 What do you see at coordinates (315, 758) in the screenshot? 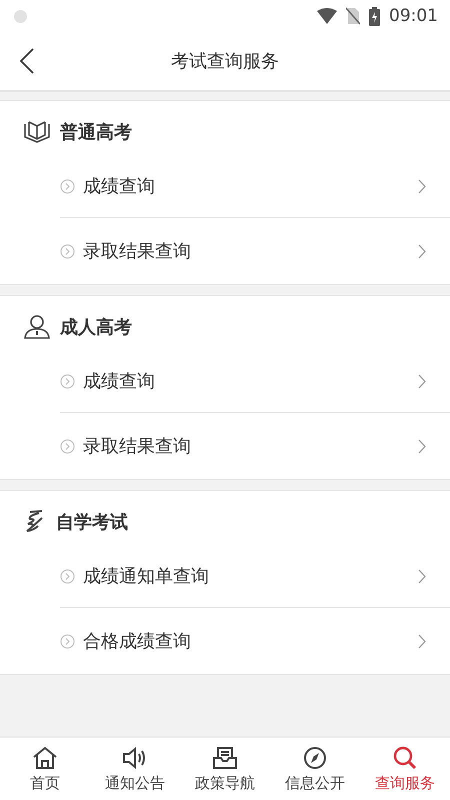
I see `compass-icon` at bounding box center [315, 758].